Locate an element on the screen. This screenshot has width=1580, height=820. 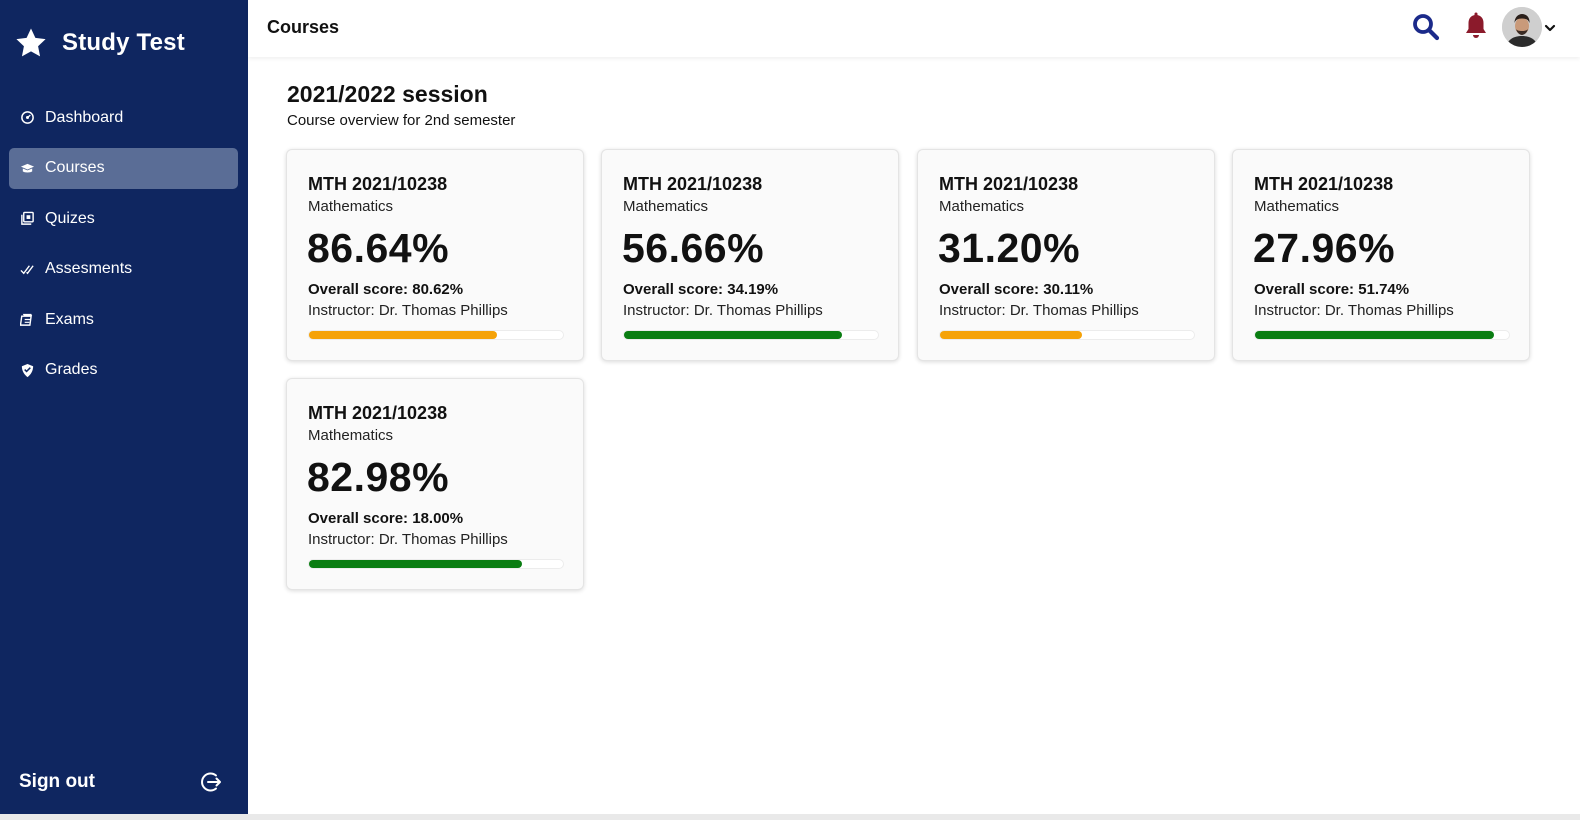
top-header: Courses is located at coordinates (914, 28).